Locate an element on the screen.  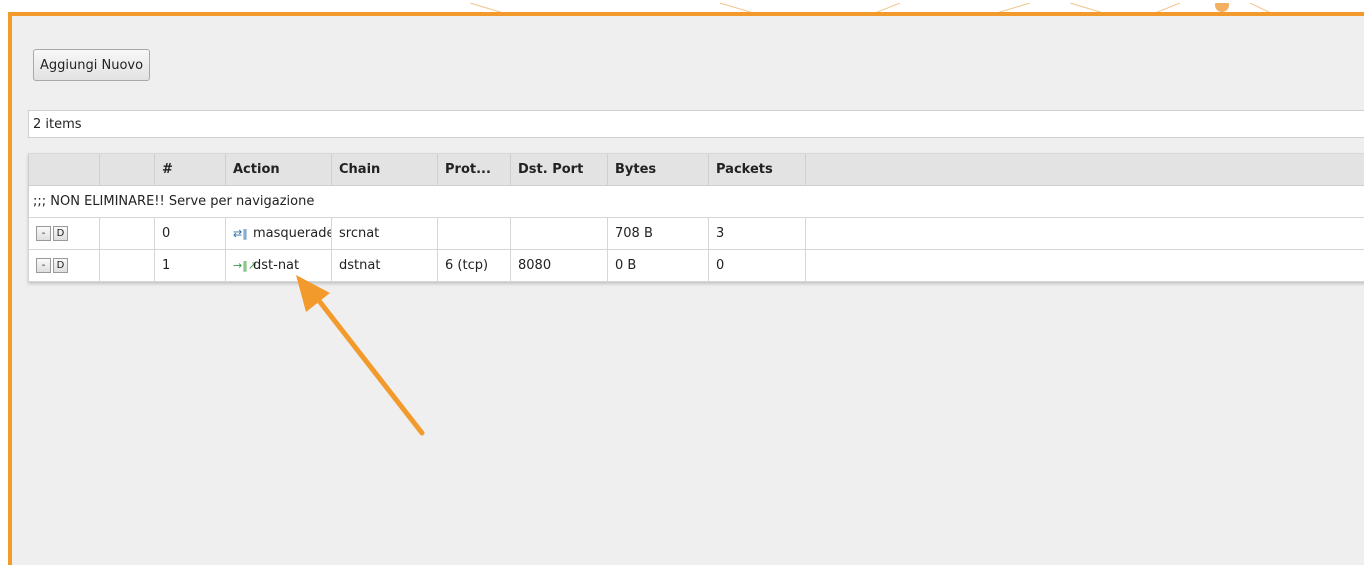
masquerade-icon: ⇄‖ is located at coordinates (240, 233).